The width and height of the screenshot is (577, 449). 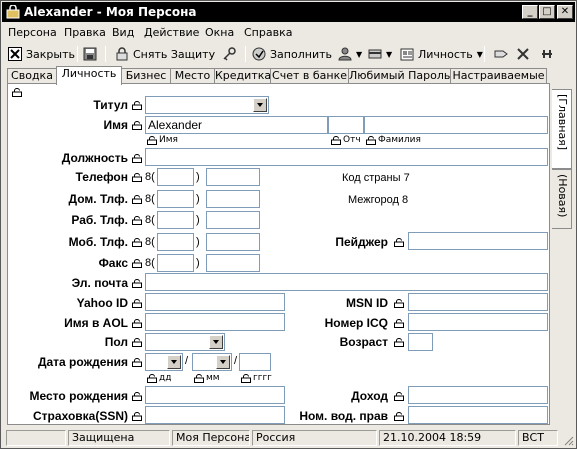 What do you see at coordinates (233, 199) in the screenshot?
I see `home-phone-number-input` at bounding box center [233, 199].